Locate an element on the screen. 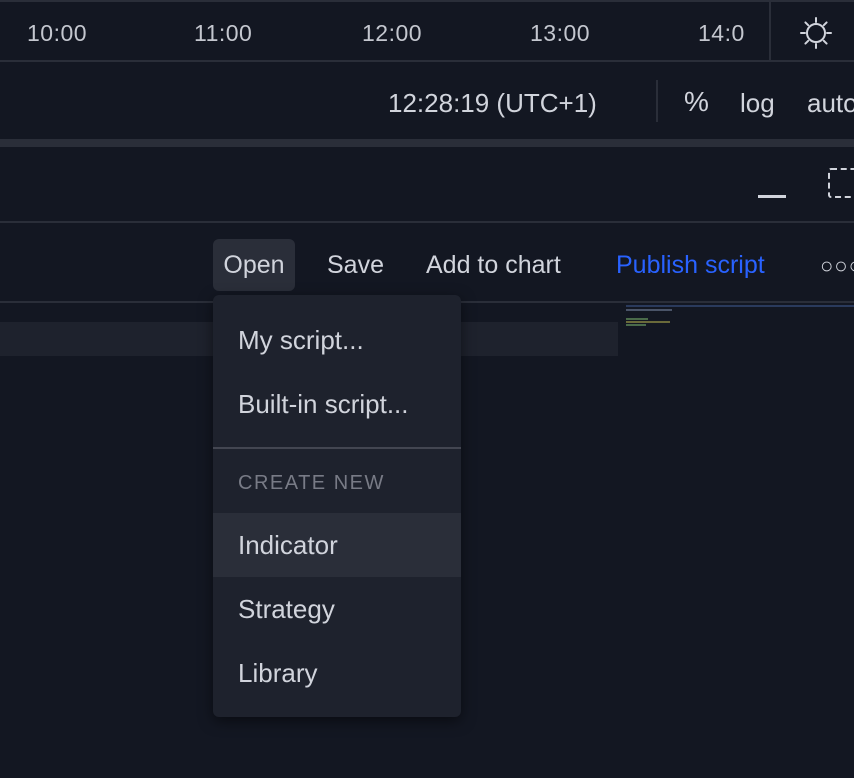 Image resolution: width=854 pixels, height=778 pixels. minimize-icon is located at coordinates (772, 196).